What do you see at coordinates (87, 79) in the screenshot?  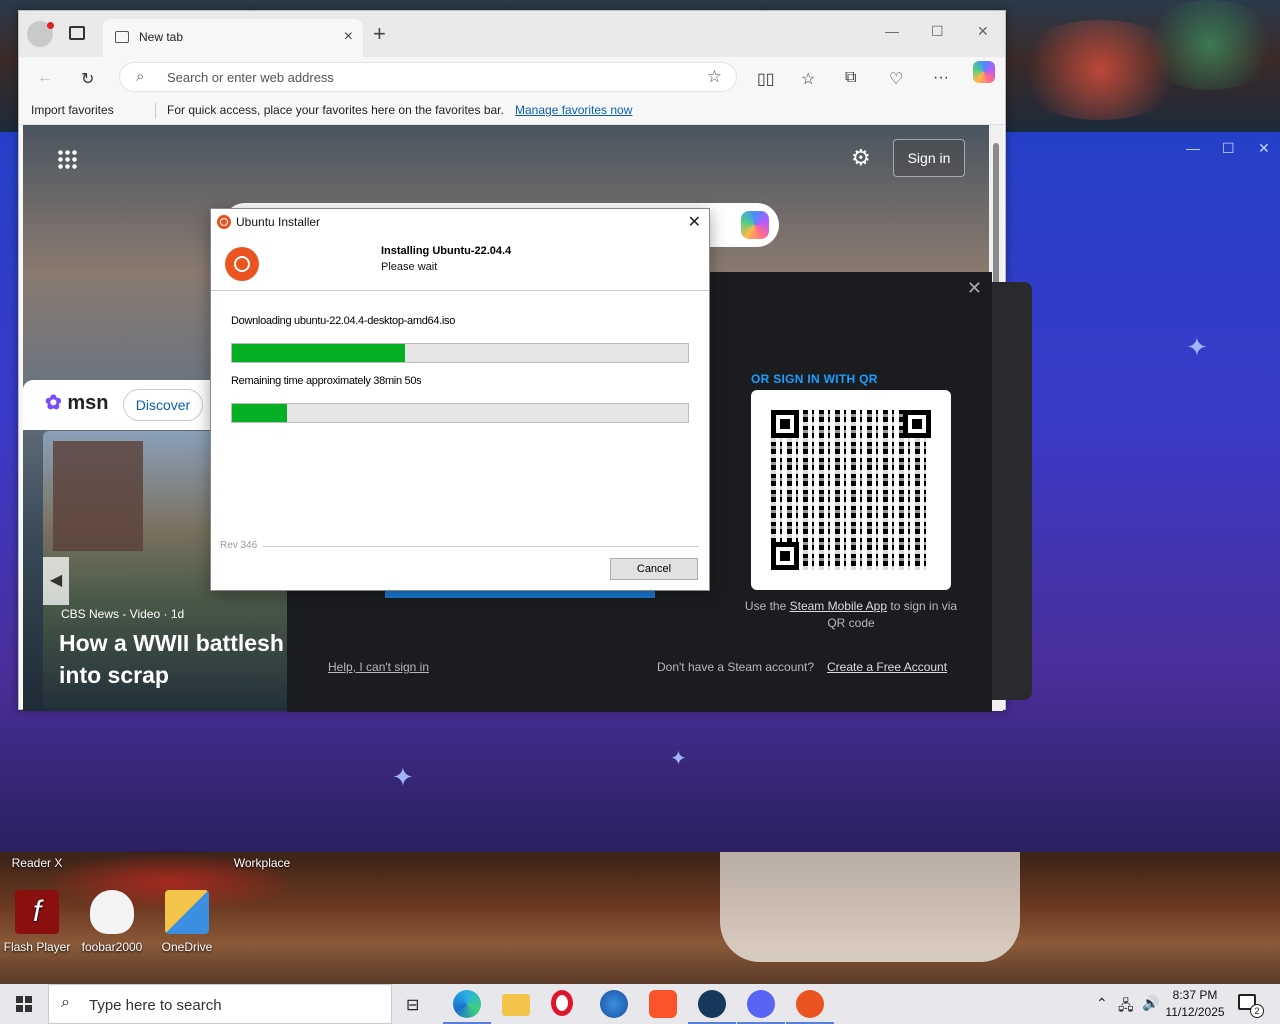 I see `refresh-icon: ↻` at bounding box center [87, 79].